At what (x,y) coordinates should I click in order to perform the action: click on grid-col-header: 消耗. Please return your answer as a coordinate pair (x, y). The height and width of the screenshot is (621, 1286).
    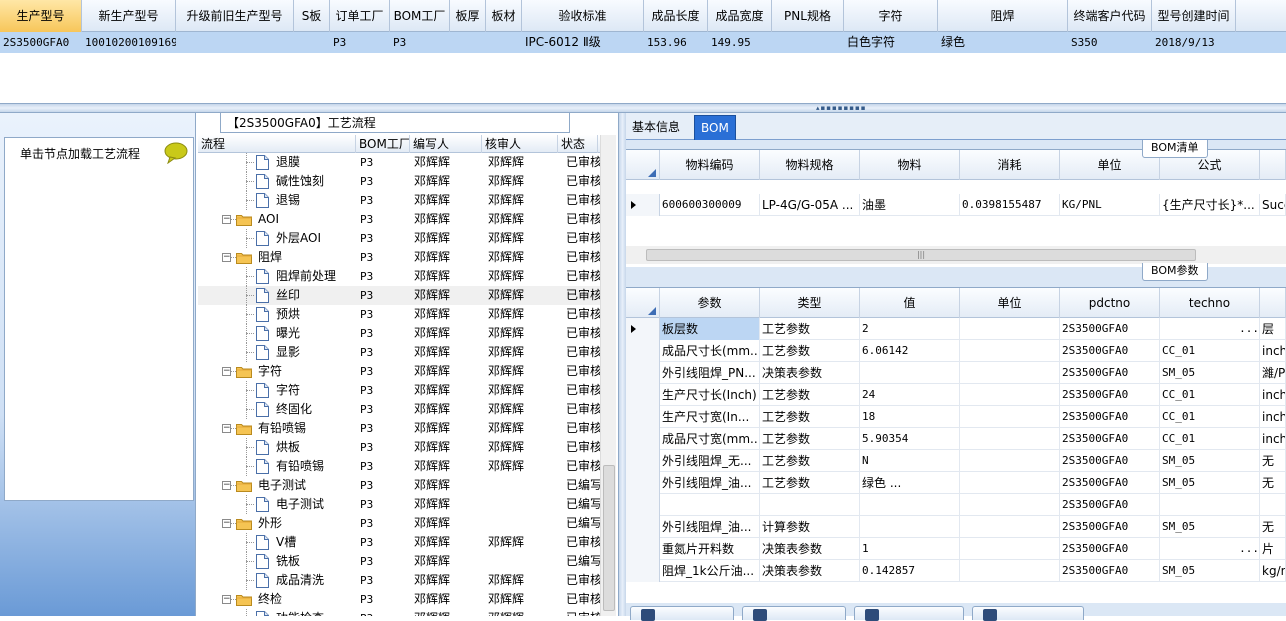
    Looking at the image, I should click on (1010, 165).